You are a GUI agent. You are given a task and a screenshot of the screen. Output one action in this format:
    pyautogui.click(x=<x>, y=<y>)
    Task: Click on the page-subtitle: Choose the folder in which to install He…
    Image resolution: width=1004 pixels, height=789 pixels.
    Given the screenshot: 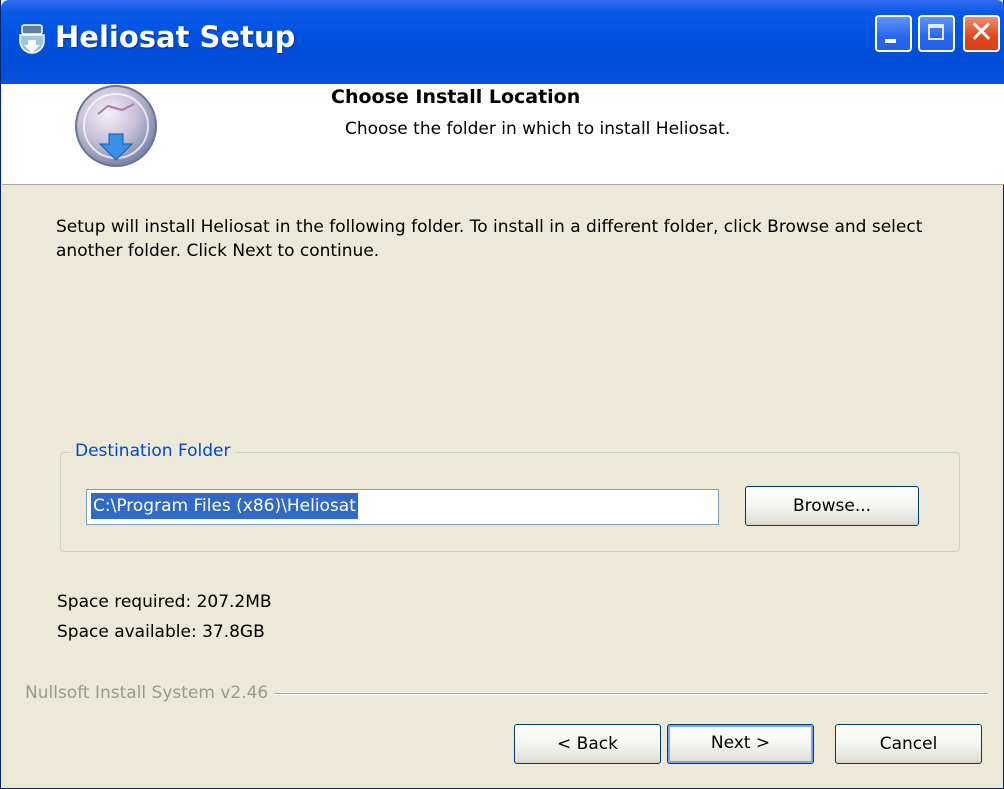 What is the action you would take?
    pyautogui.click(x=538, y=129)
    